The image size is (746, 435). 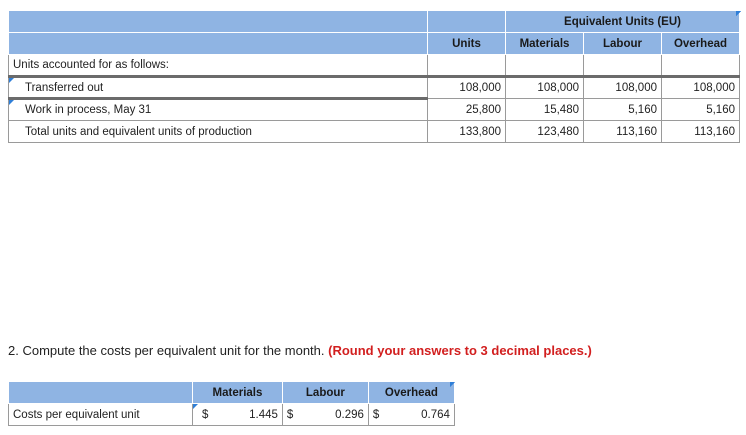 I want to click on cost-col-header-labour: Labour, so click(x=325, y=392).